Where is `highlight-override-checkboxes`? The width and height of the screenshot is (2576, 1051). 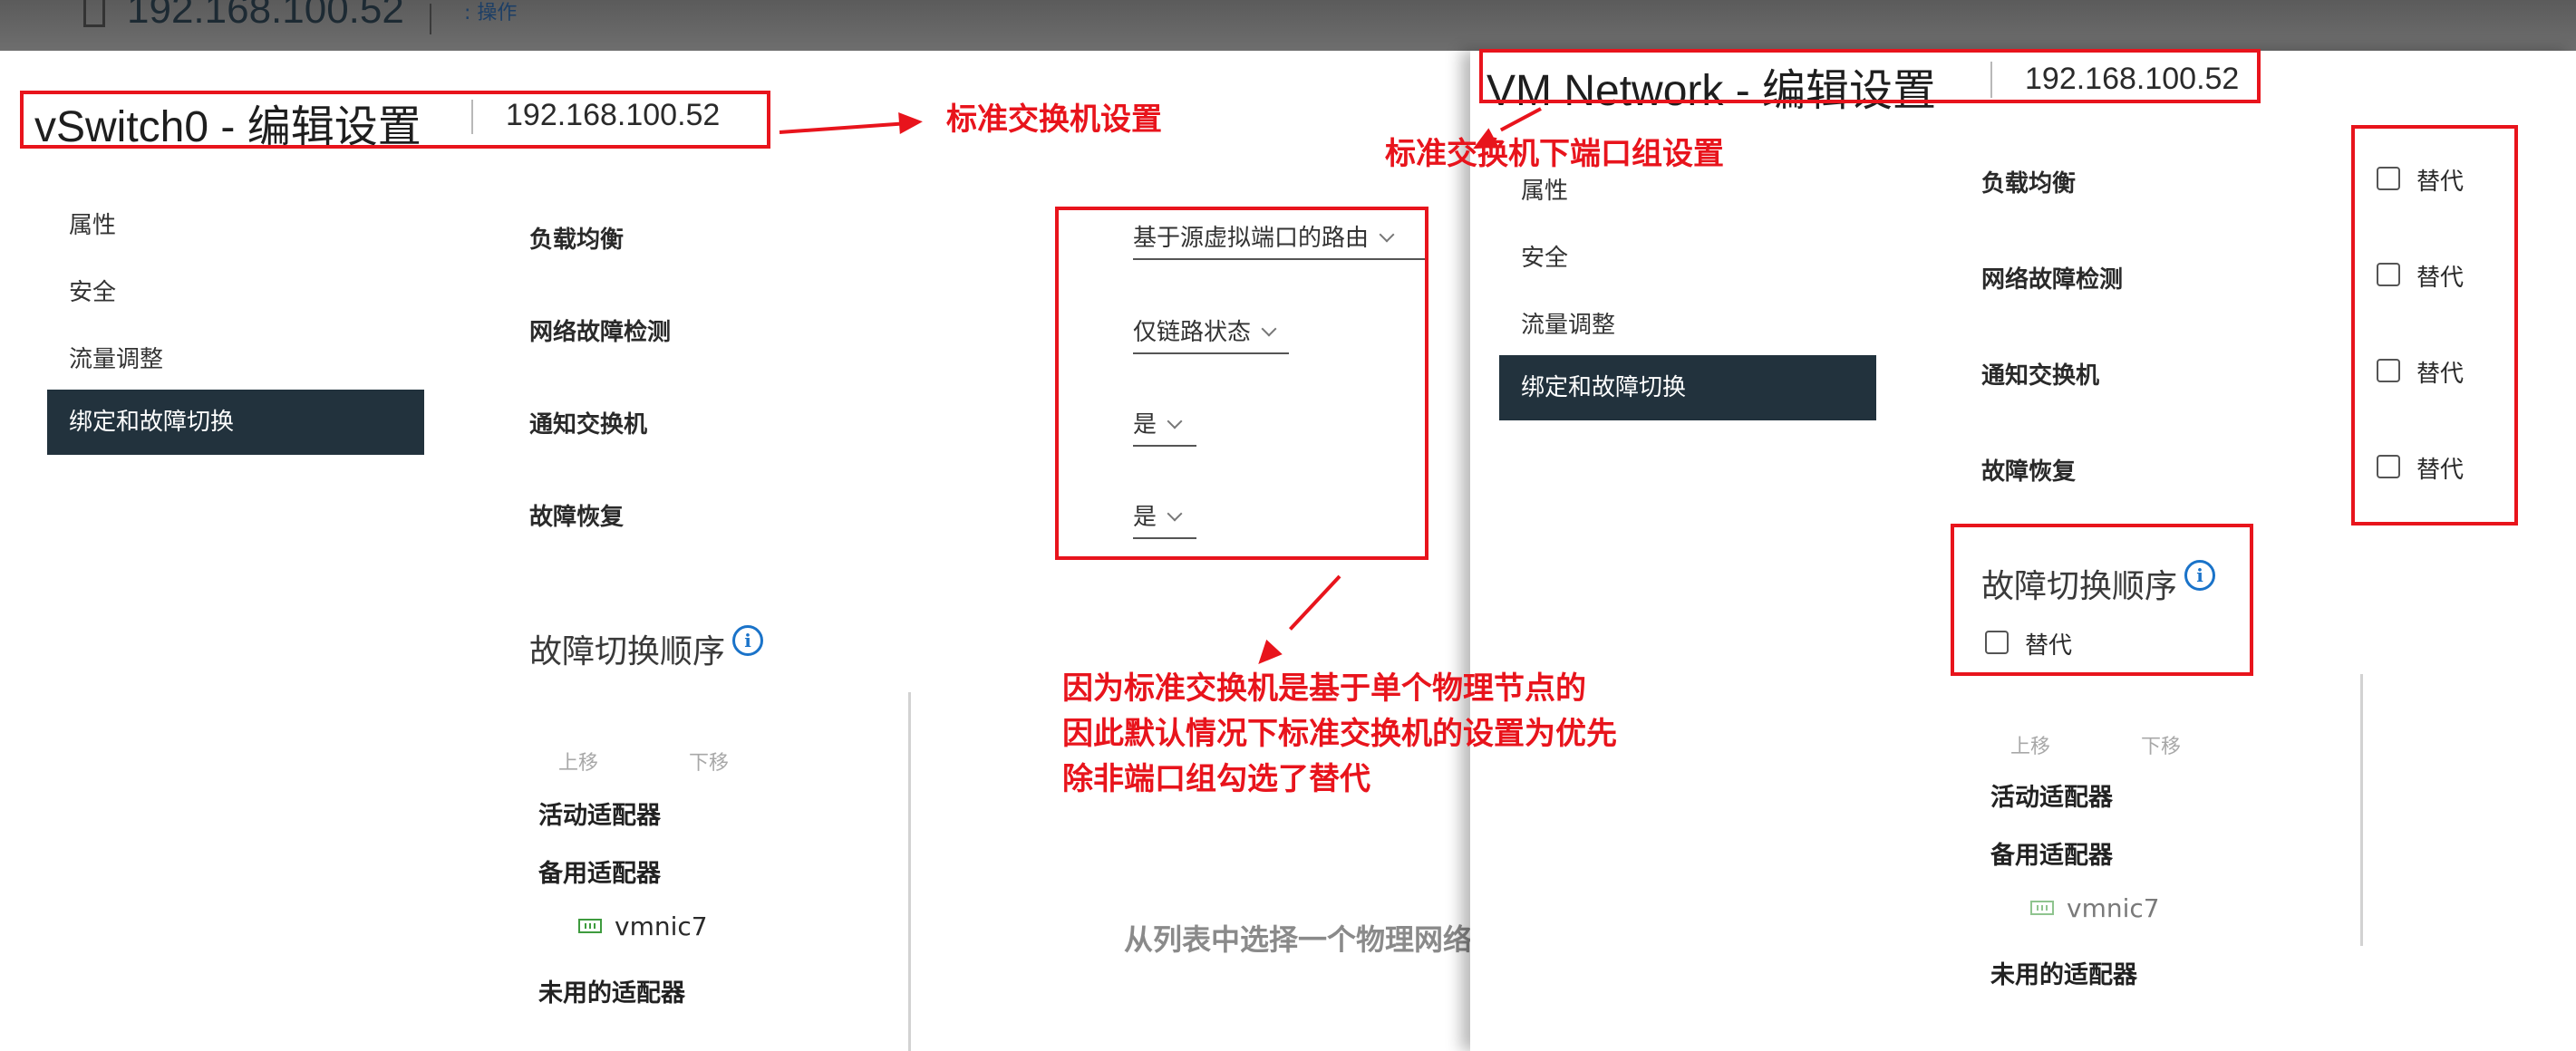 highlight-override-checkboxes is located at coordinates (2434, 325).